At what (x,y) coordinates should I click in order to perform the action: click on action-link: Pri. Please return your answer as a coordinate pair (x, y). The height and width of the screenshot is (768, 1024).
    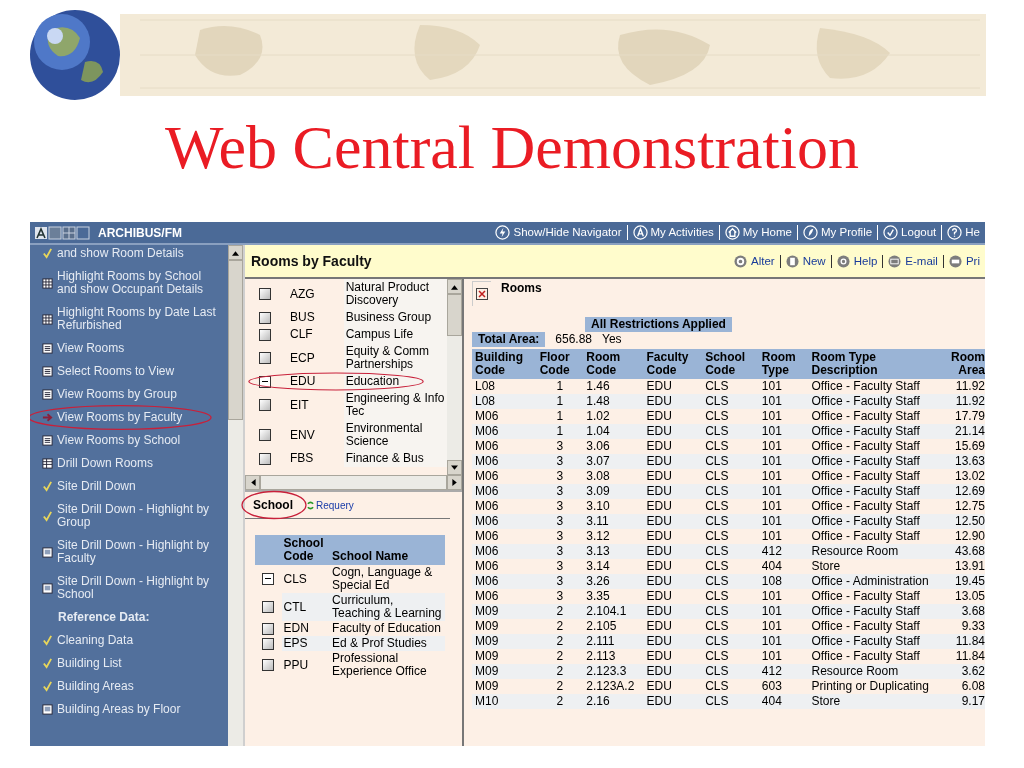
    Looking at the image, I should click on (963, 261).